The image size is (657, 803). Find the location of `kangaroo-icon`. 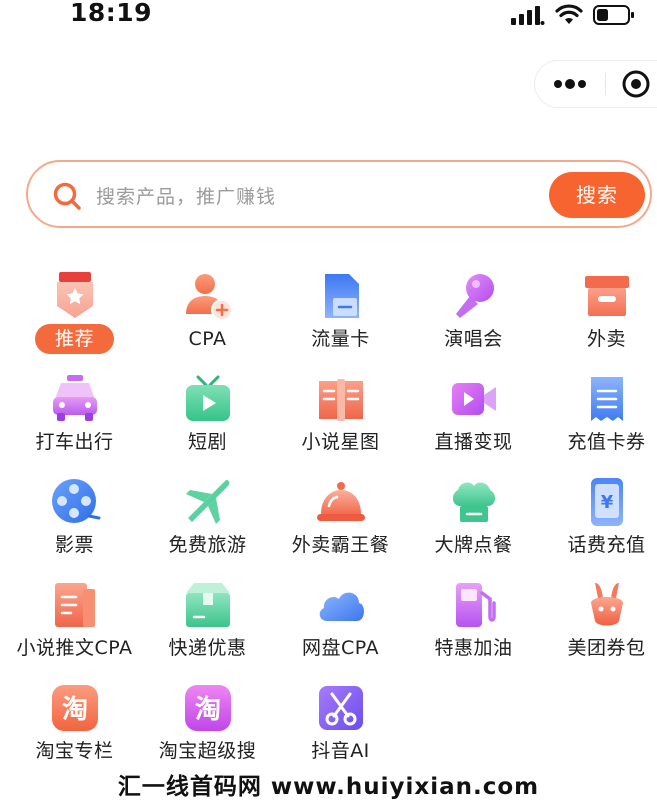

kangaroo-icon is located at coordinates (606, 604).